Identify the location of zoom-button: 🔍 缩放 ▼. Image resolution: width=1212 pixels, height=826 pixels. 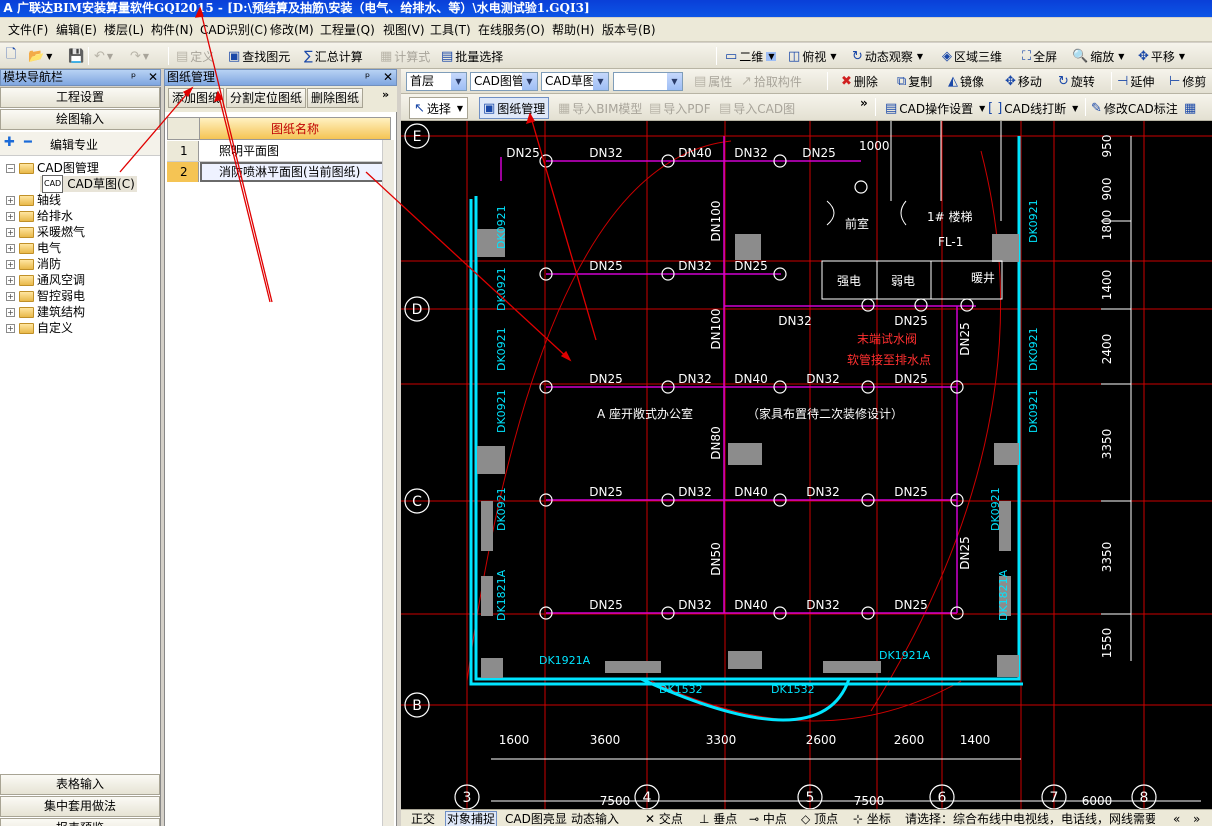
(1098, 56).